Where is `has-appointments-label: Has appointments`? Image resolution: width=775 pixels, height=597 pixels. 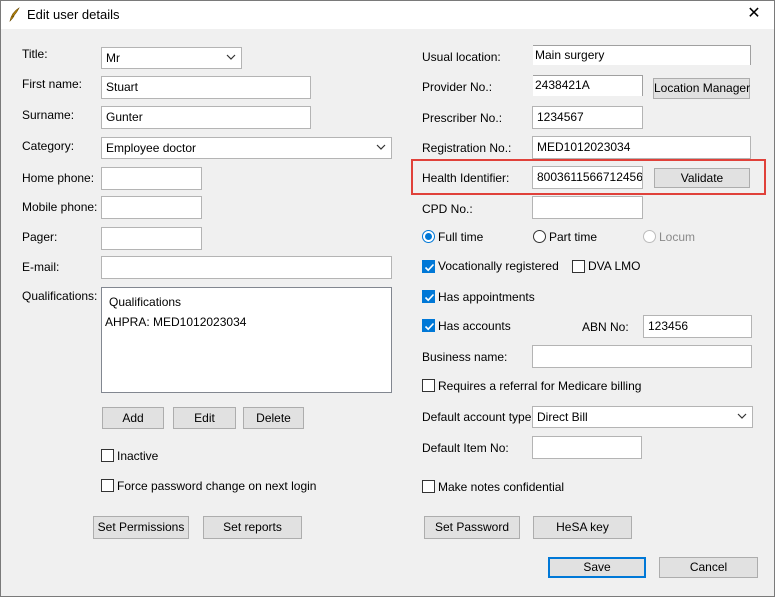 has-appointments-label: Has appointments is located at coordinates (486, 297).